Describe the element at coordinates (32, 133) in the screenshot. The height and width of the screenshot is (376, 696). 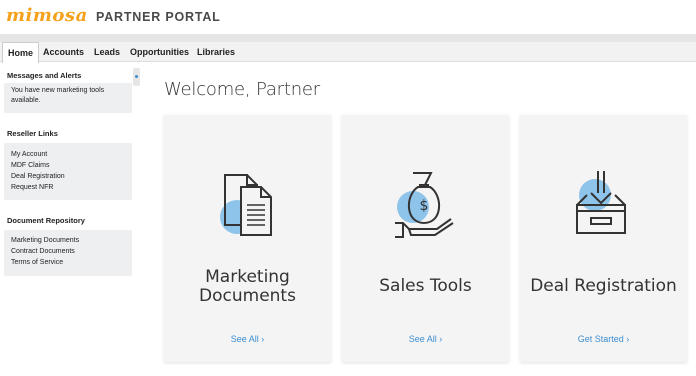
I see `reseller-links-title: Reseller Links` at that location.